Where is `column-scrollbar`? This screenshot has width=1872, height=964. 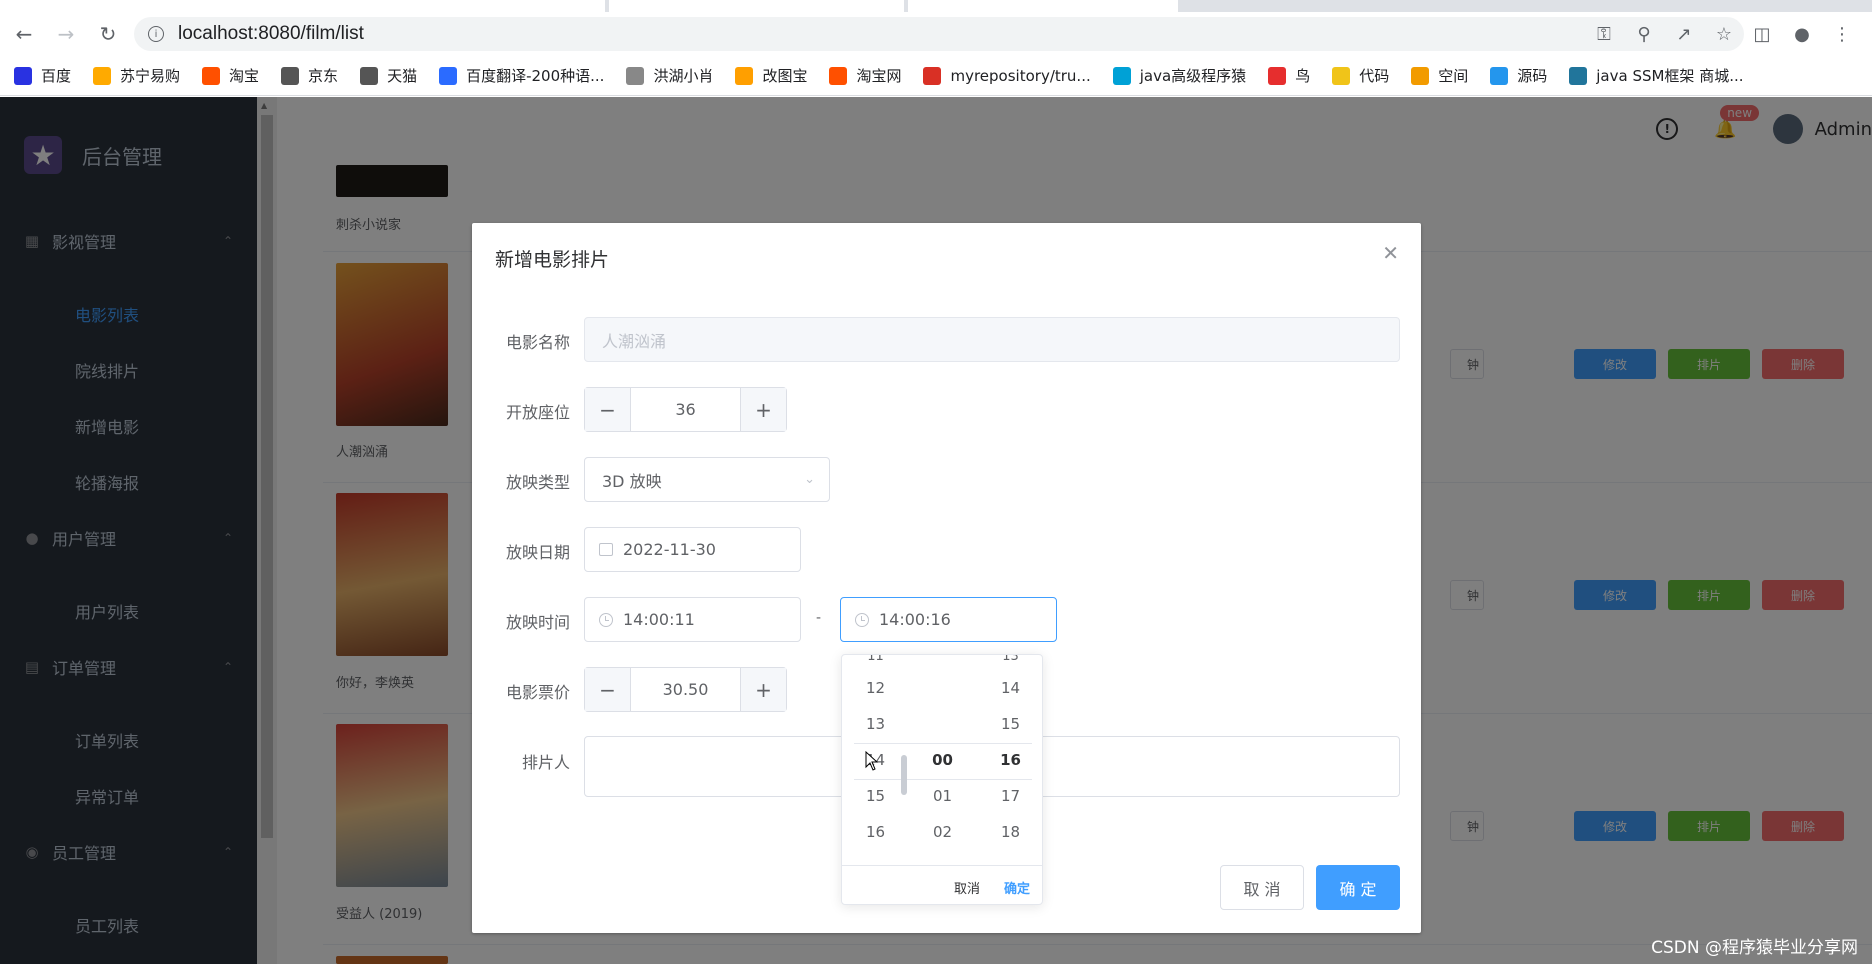
column-scrollbar is located at coordinates (904, 775).